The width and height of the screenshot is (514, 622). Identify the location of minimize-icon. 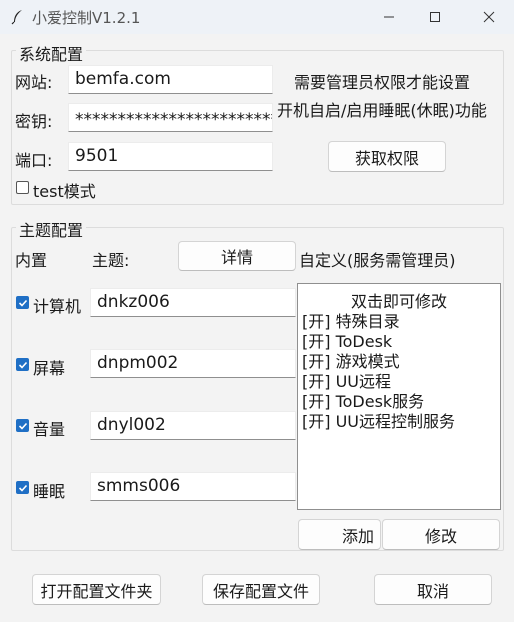
(389, 17).